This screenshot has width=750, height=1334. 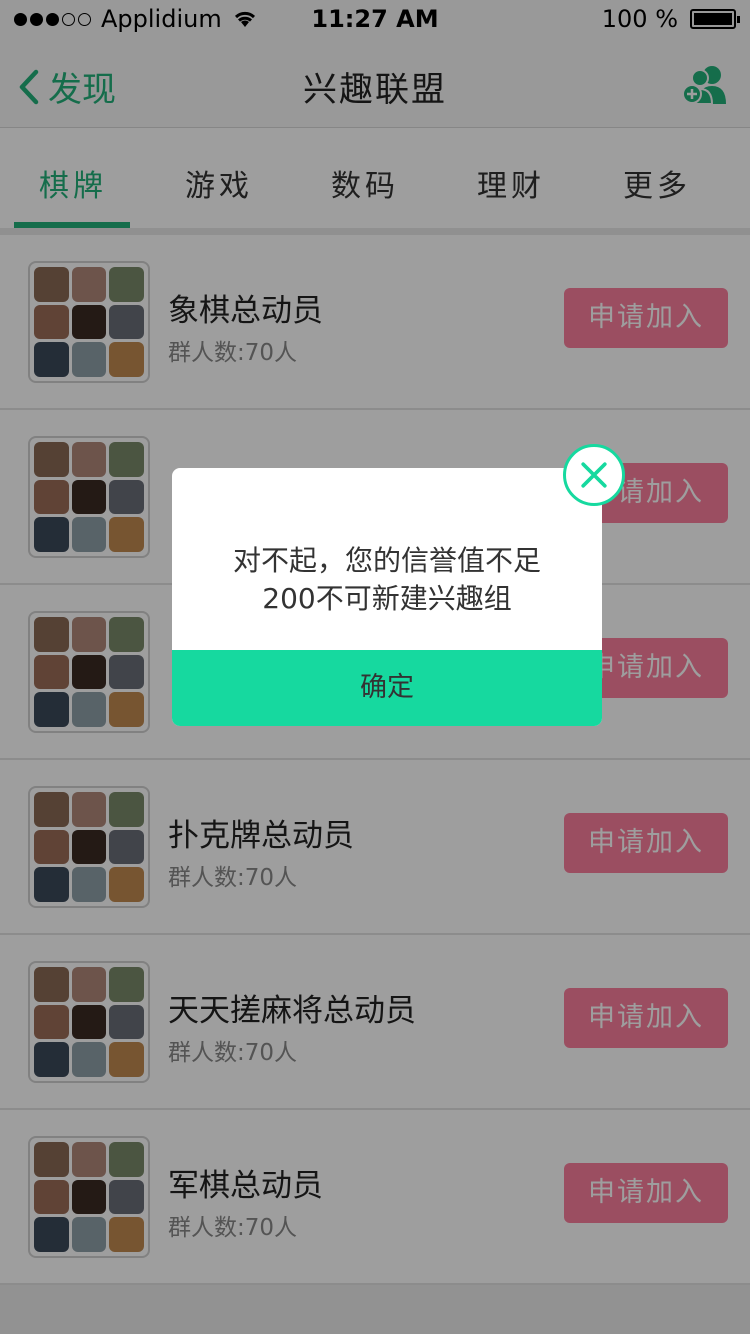 I want to click on dialog-message-line2: 200不可新建兴趣组, so click(x=387, y=598).